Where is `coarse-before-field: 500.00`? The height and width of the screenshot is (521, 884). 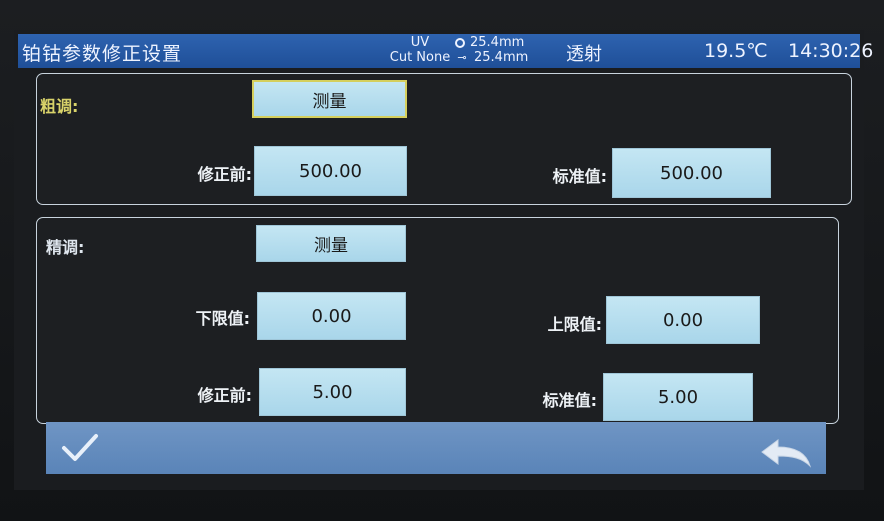
coarse-before-field: 500.00 is located at coordinates (330, 171).